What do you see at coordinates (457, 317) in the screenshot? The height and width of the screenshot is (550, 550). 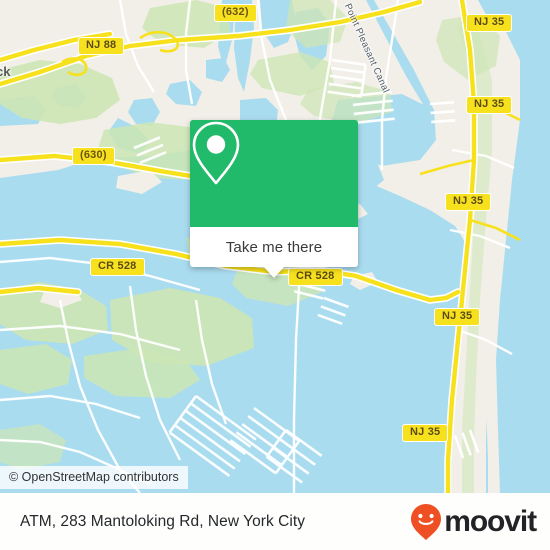 I see `road-shield-nj35-4: NJ 35` at bounding box center [457, 317].